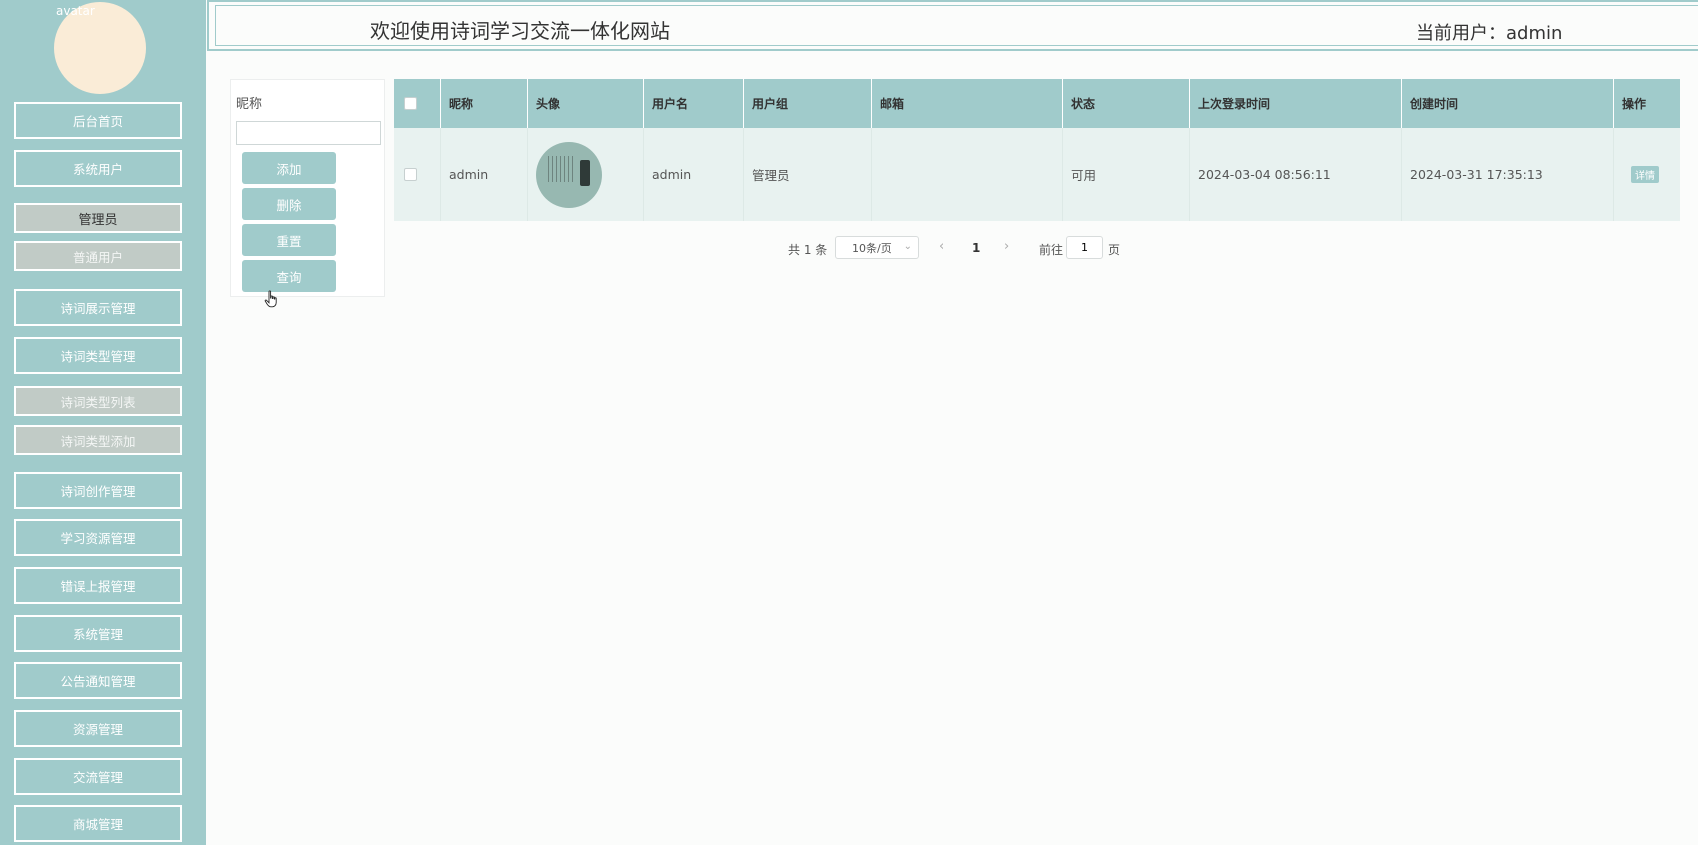  What do you see at coordinates (1634, 104) in the screenshot?
I see `column-header-actions: 操作` at bounding box center [1634, 104].